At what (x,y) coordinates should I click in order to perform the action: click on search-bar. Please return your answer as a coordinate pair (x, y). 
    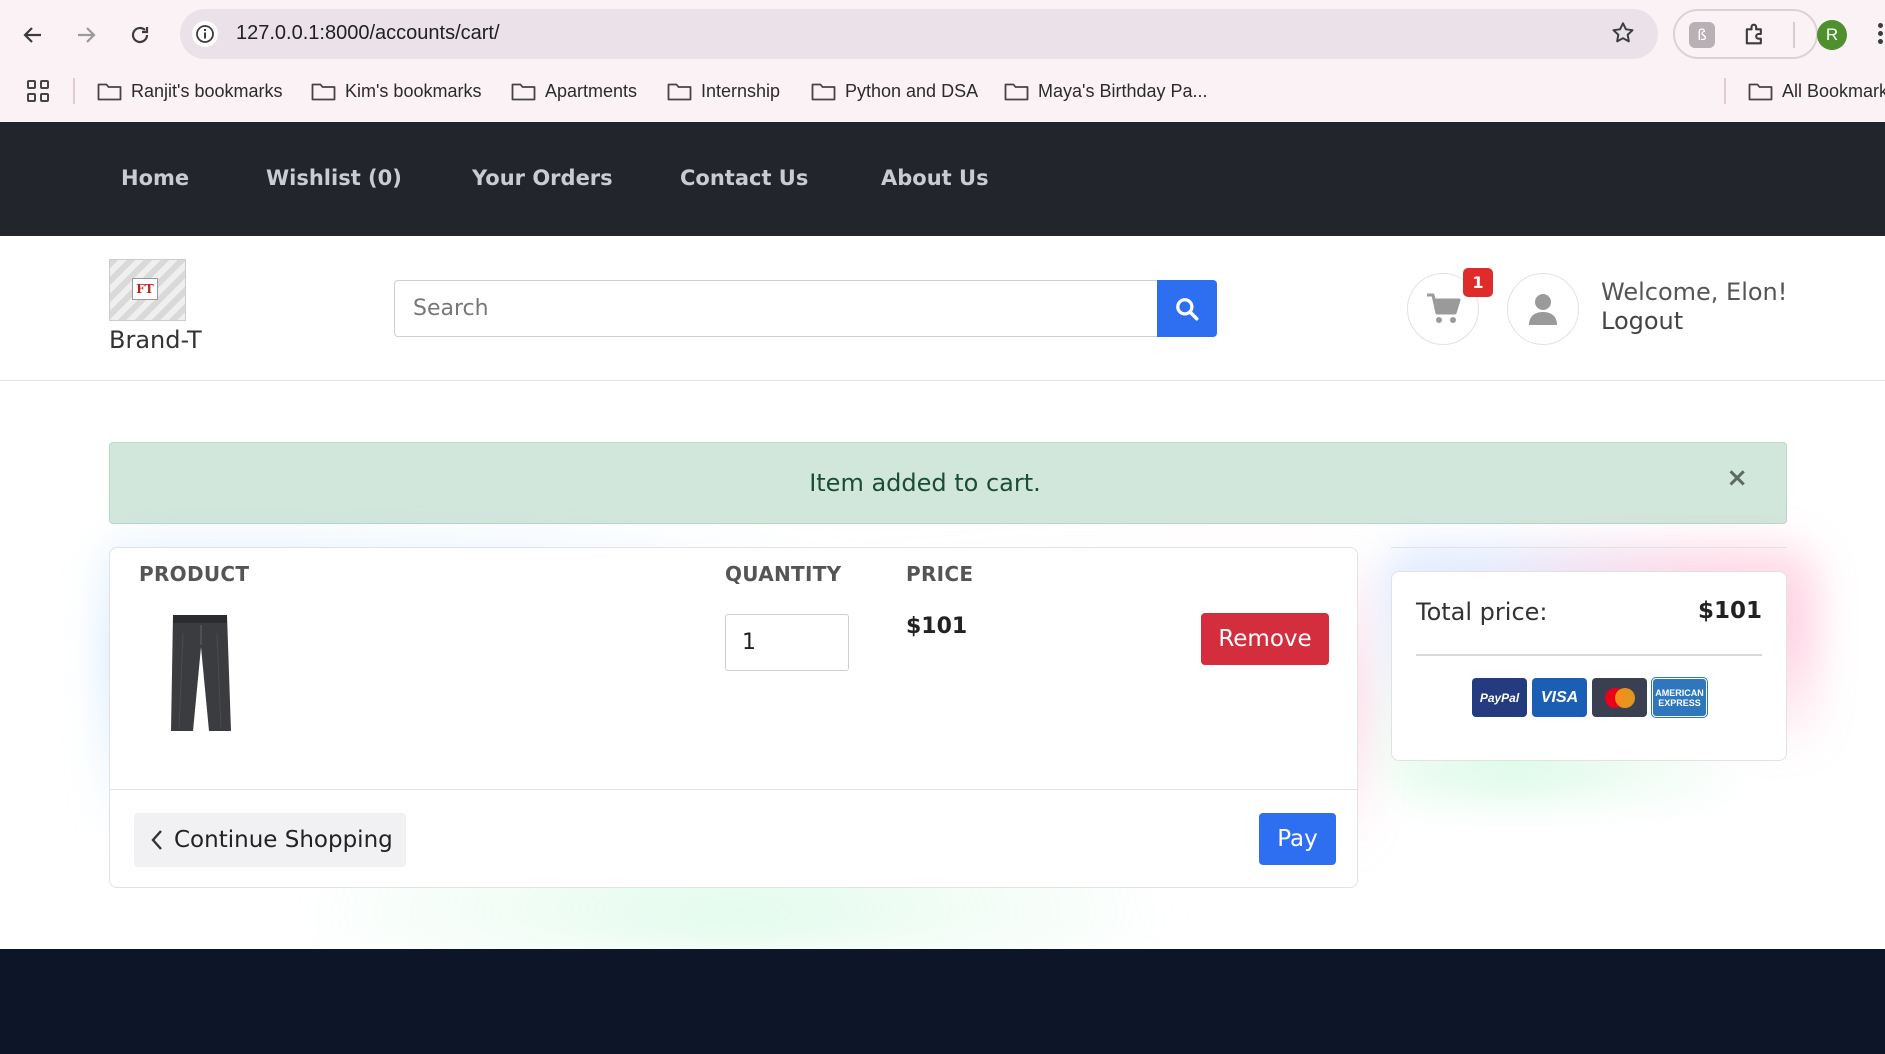
    Looking at the image, I should click on (805, 308).